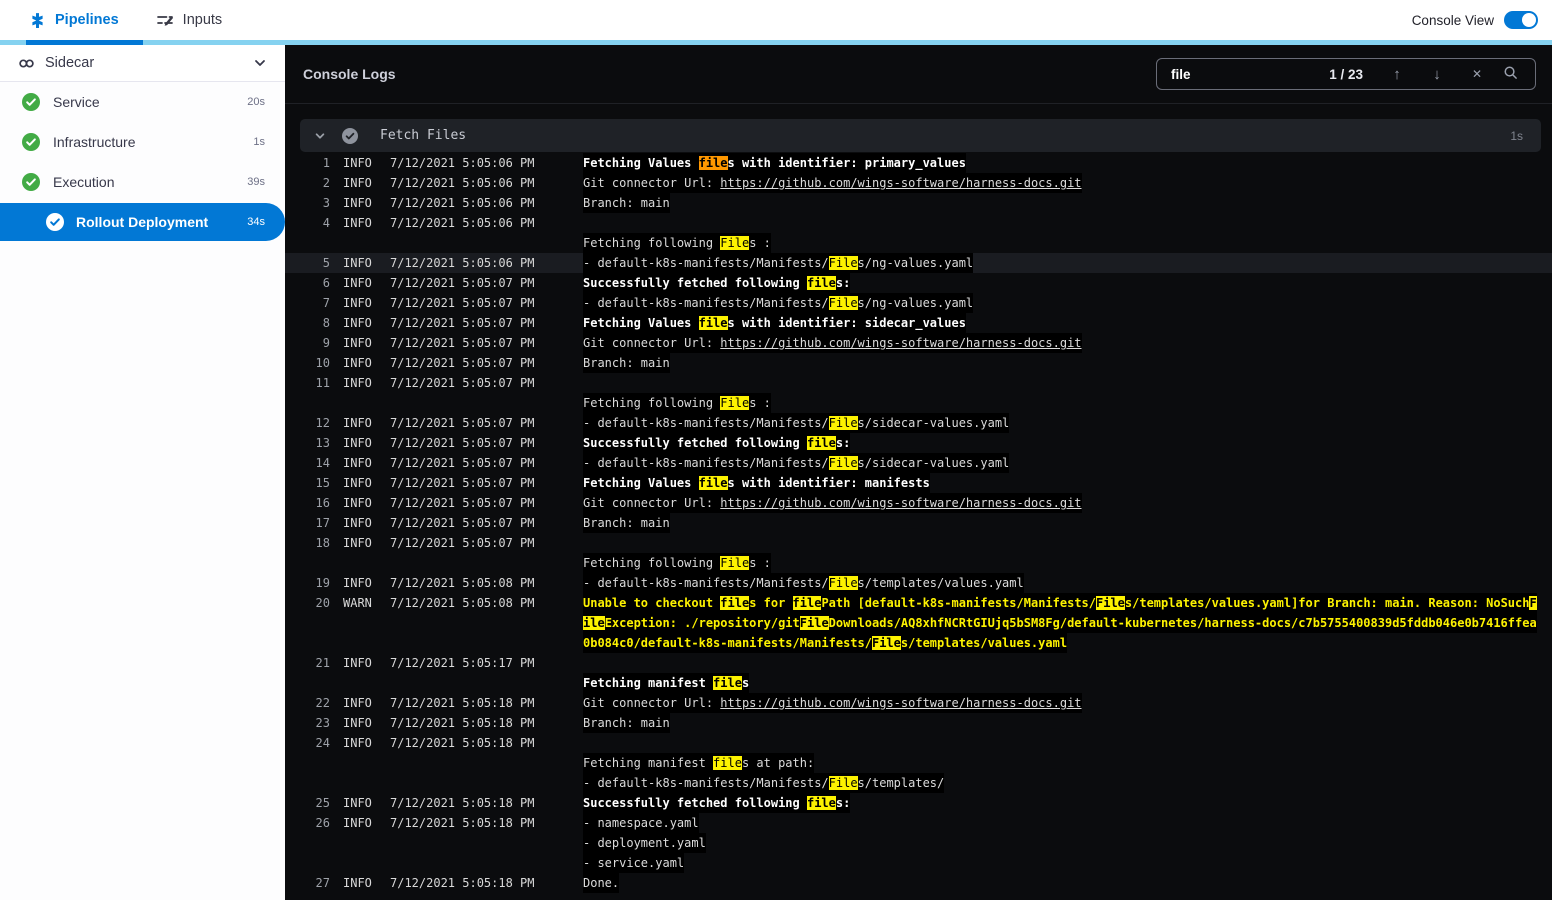  What do you see at coordinates (1521, 20) in the screenshot?
I see `console-view-toggle` at bounding box center [1521, 20].